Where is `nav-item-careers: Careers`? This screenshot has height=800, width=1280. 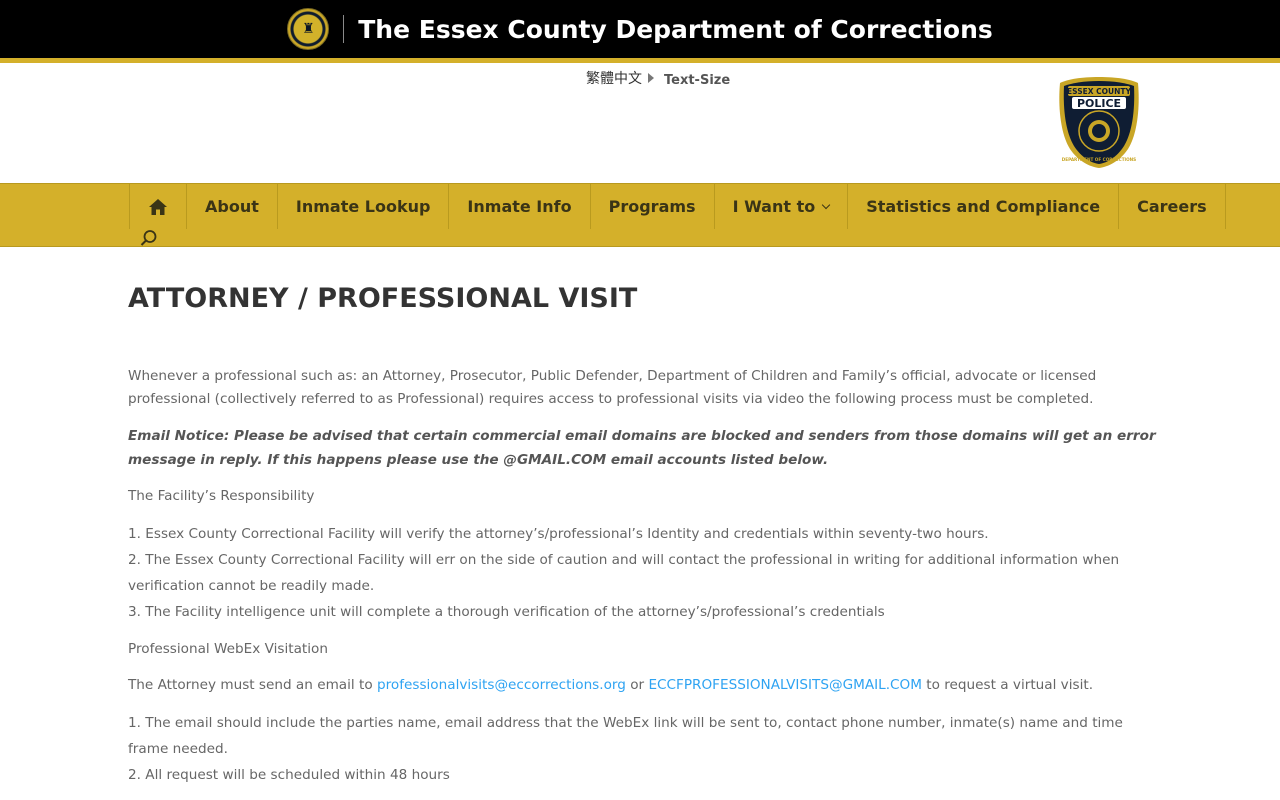 nav-item-careers: Careers is located at coordinates (1172, 206).